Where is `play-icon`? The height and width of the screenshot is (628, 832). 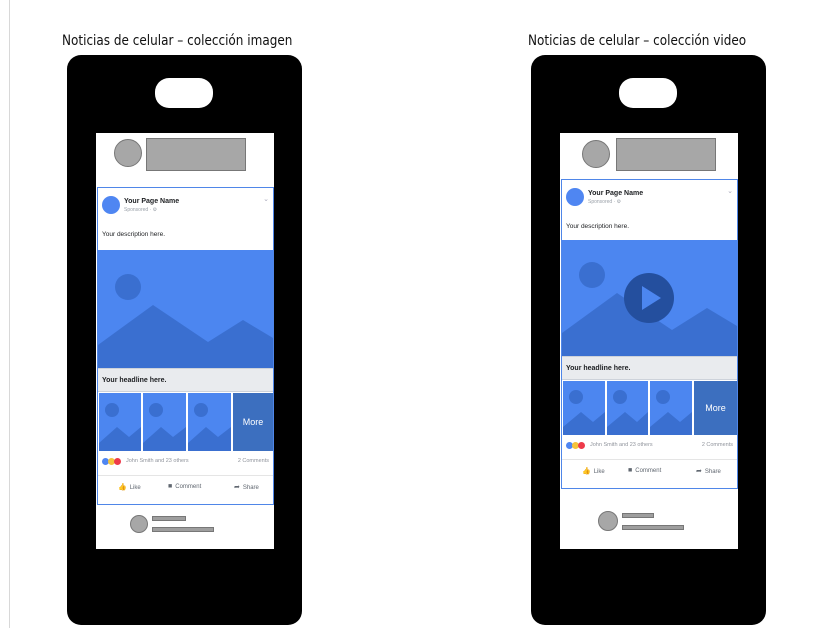 play-icon is located at coordinates (649, 298).